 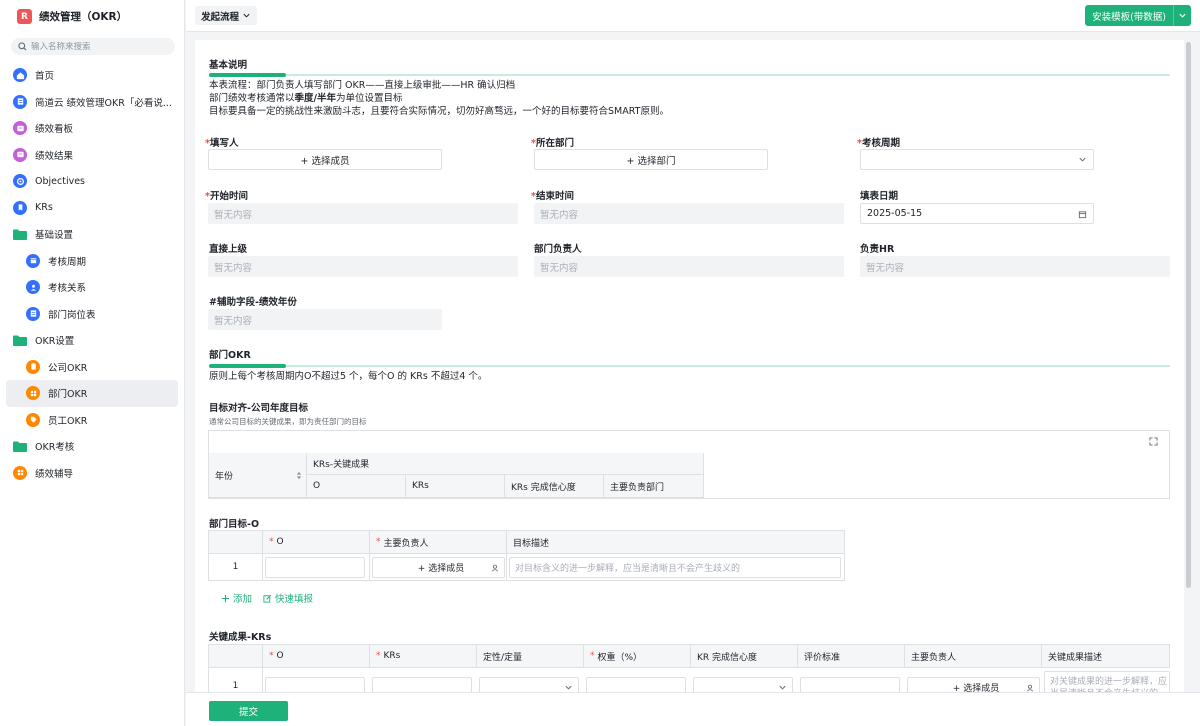 What do you see at coordinates (743, 684) in the screenshot?
I see `kr-confidence-select` at bounding box center [743, 684].